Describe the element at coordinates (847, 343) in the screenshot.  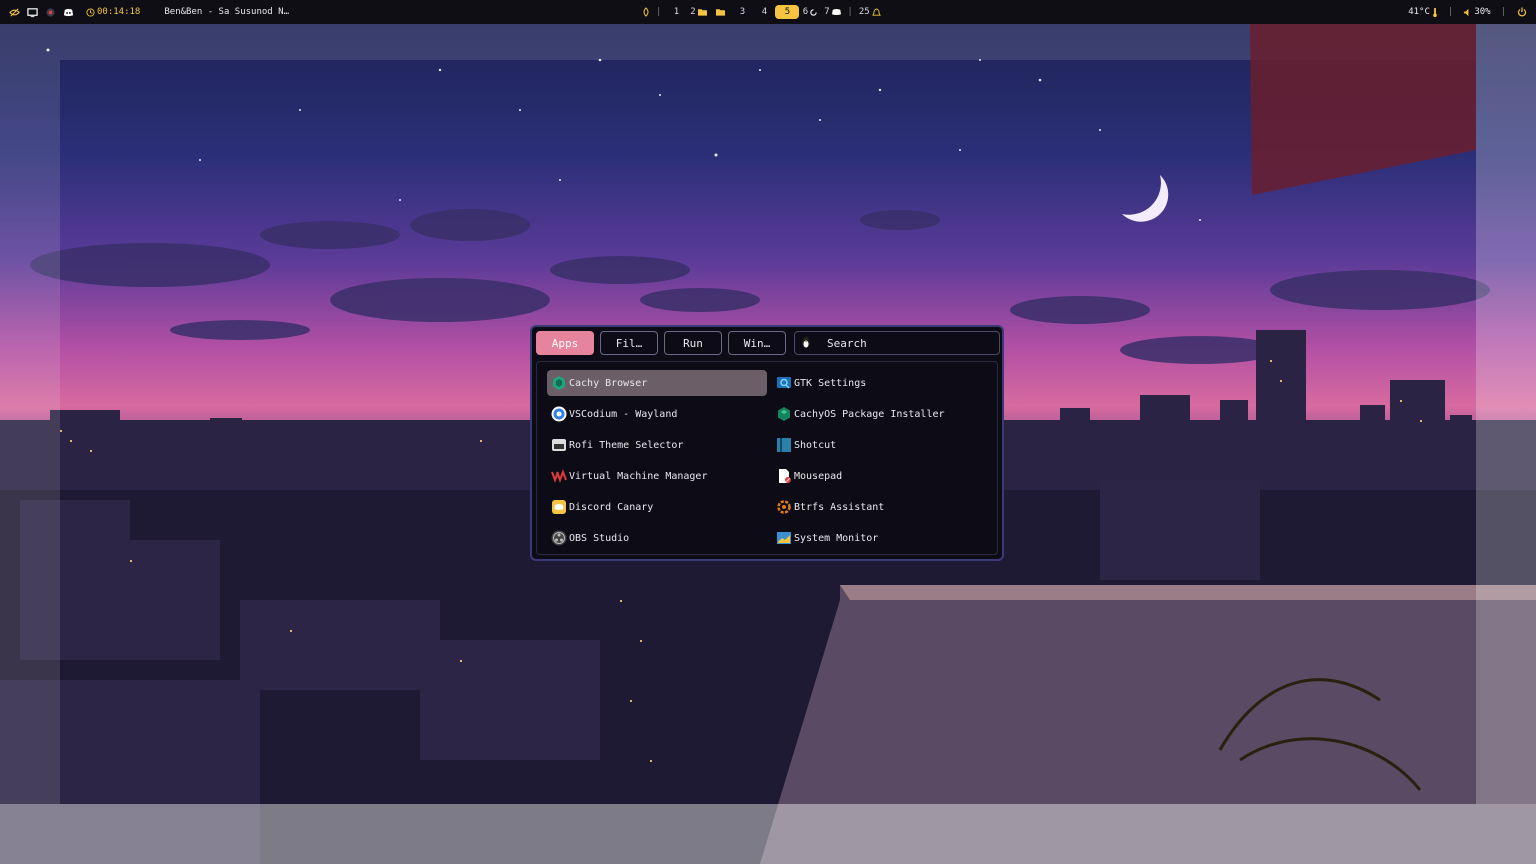
I see `search-label: Search` at that location.